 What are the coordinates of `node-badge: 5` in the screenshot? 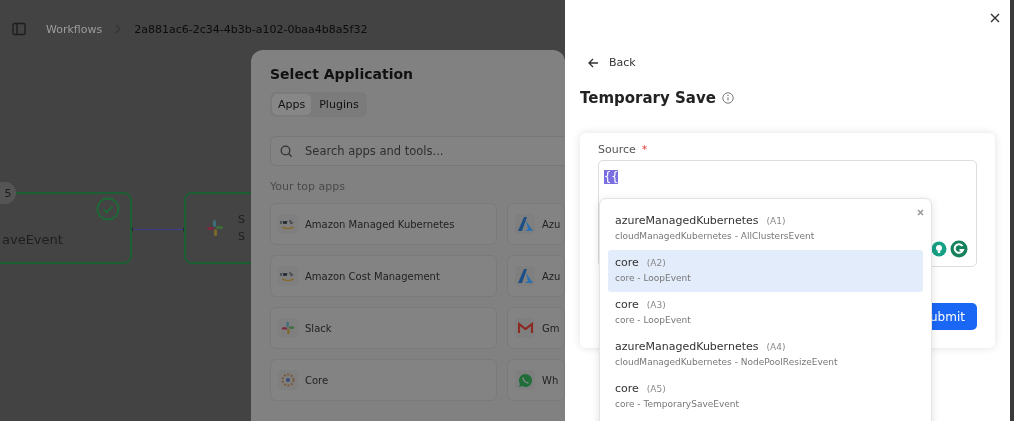 It's located at (8, 193).